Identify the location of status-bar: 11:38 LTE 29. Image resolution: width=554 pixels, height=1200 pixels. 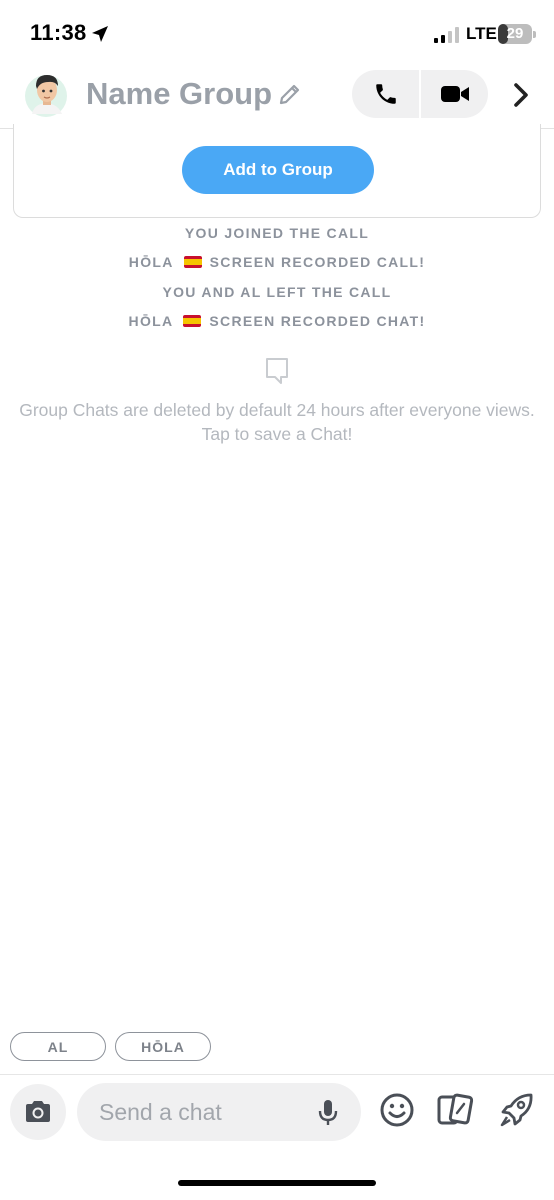
(277, 33).